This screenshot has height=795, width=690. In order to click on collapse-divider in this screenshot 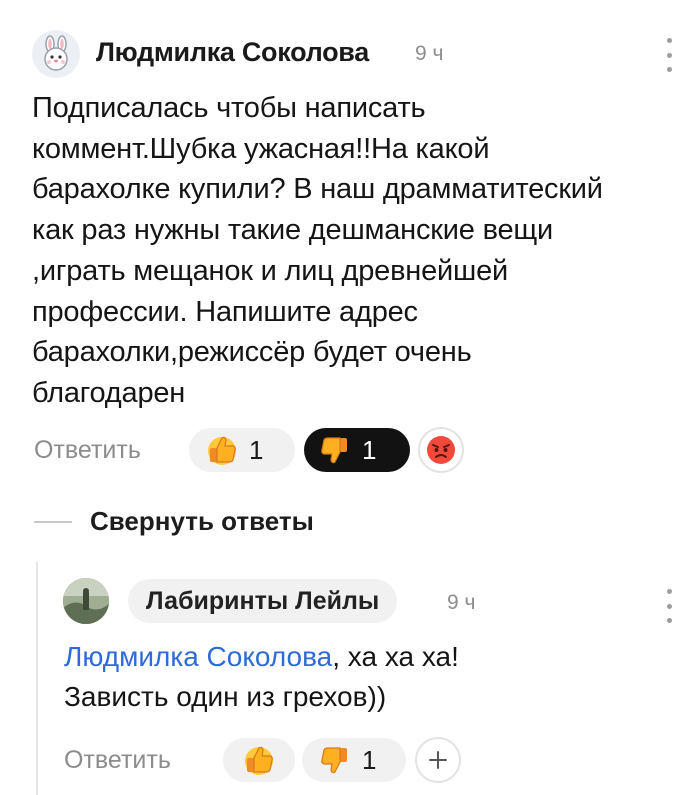, I will do `click(53, 522)`.